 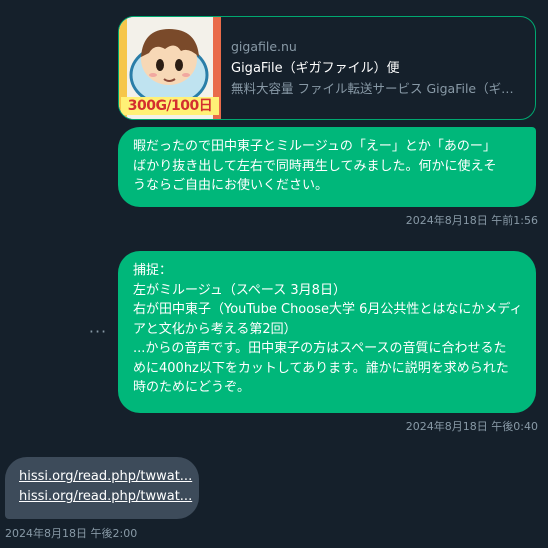 What do you see at coordinates (320, 348) in the screenshot?
I see `message-text-line: ...からの音声です。田中東子の方はスペースの音質に合わせるた` at bounding box center [320, 348].